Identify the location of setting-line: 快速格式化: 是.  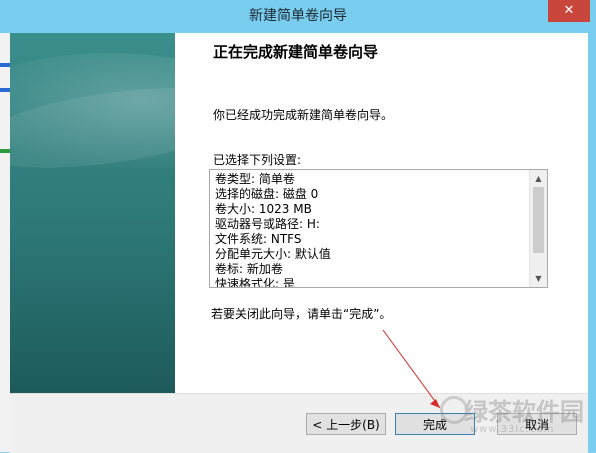
(255, 282).